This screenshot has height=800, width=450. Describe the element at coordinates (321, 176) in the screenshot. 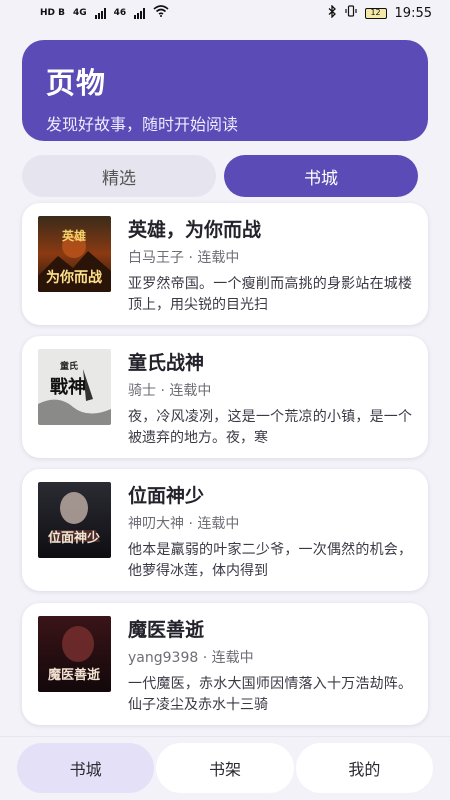

I see `tab-bookstore: 书城` at that location.